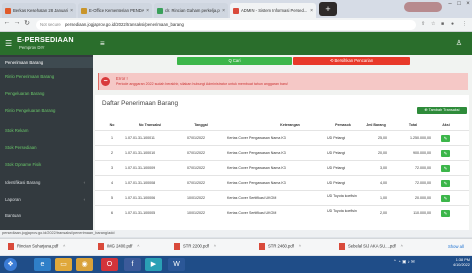  I want to click on star-icon: ☆, so click(433, 24).